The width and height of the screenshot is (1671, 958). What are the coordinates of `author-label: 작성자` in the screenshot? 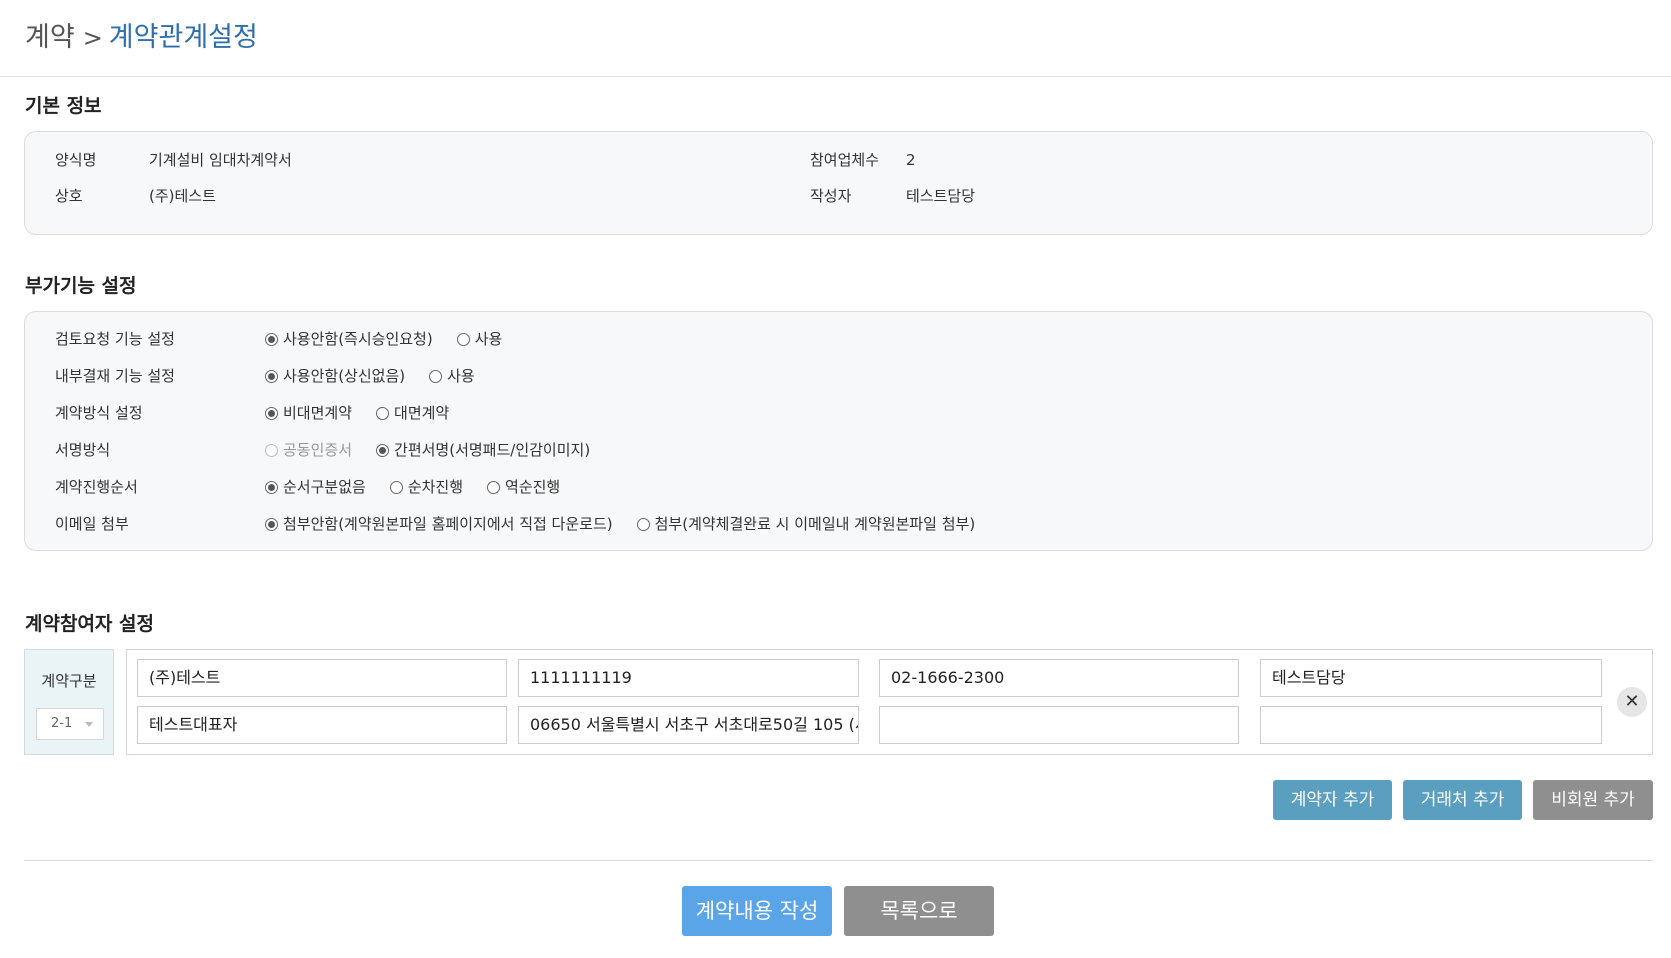 It's located at (831, 196).